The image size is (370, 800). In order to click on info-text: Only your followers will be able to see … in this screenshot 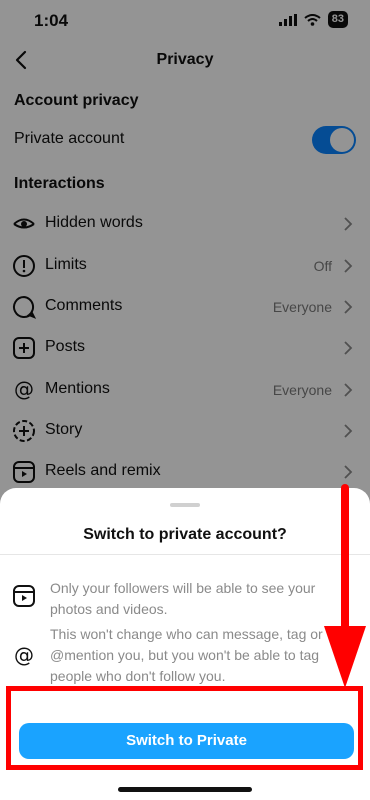, I will do `click(183, 598)`.